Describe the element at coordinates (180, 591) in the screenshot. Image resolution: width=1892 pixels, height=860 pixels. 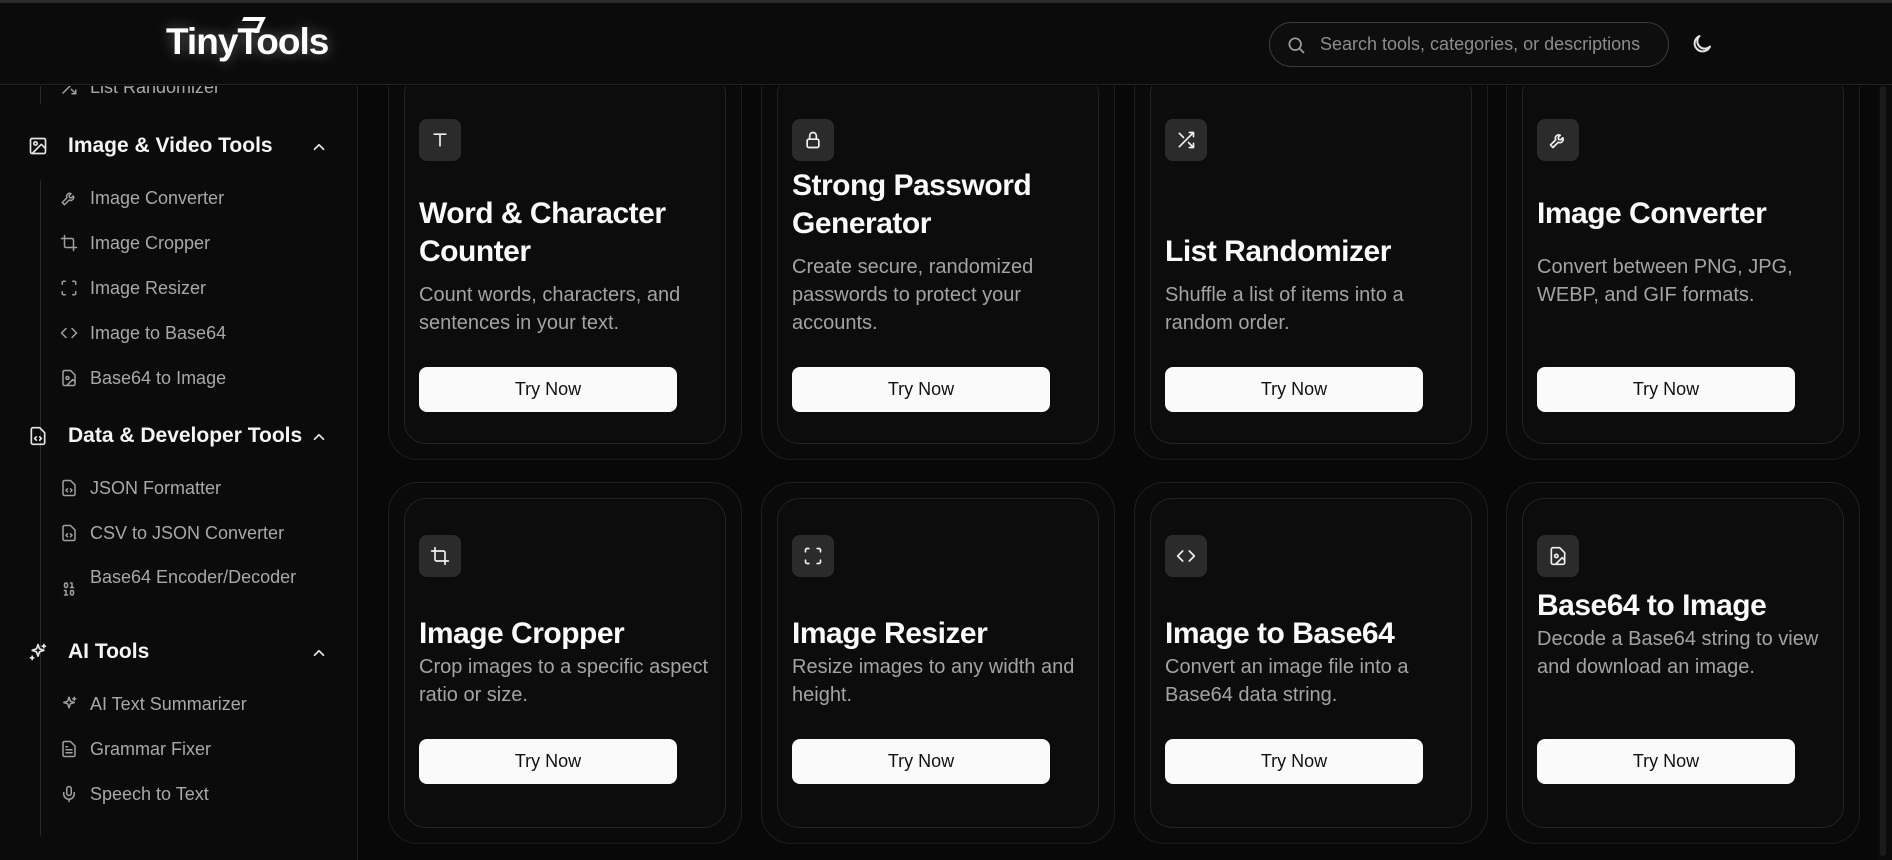
I see `sidebar-item-base64-encoder-decoder: Base64 Encoder/Decoder` at that location.